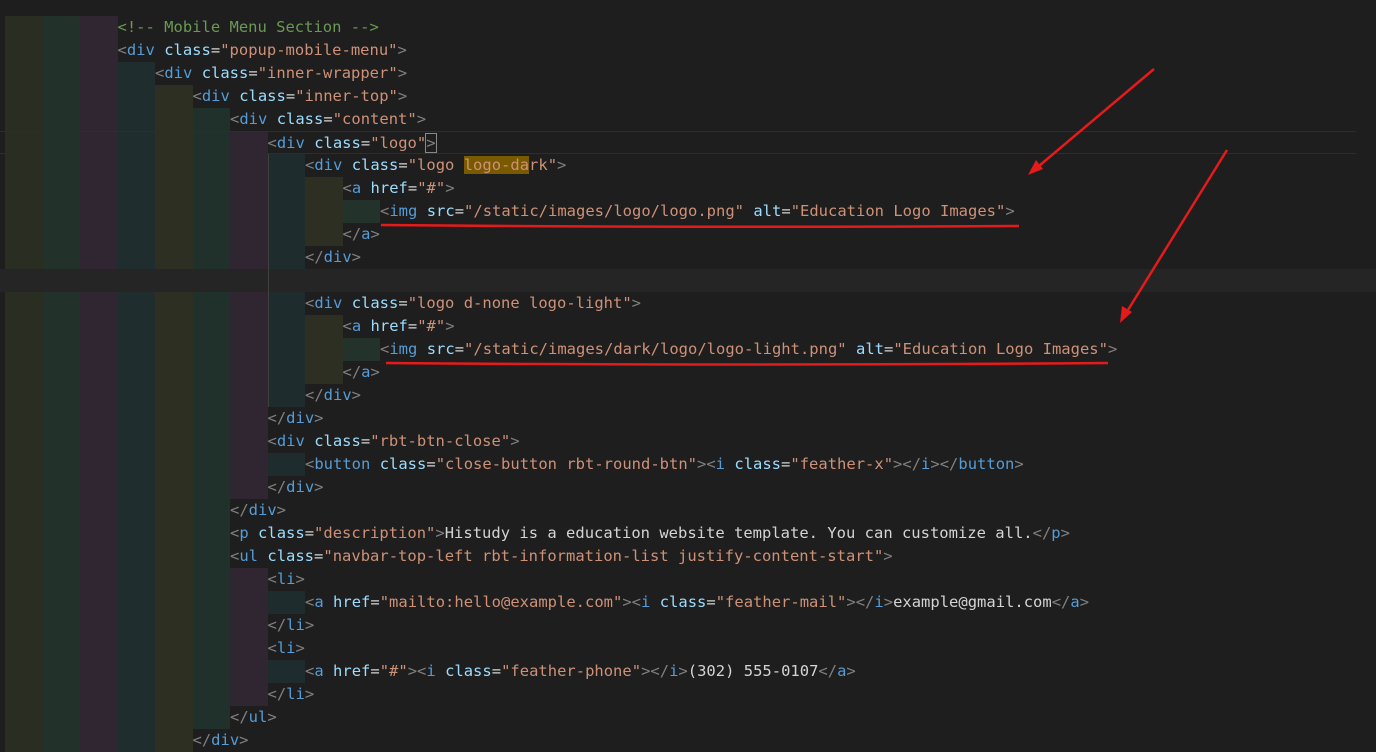 This screenshot has width=1376, height=752. I want to click on code-line: <div class="content">, so click(688, 119).